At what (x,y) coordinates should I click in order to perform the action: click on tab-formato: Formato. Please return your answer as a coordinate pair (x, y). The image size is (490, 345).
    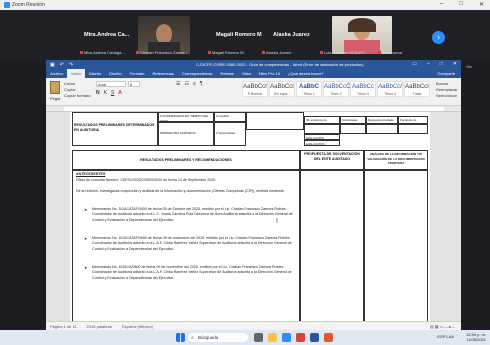
    Looking at the image, I should click on (137, 73).